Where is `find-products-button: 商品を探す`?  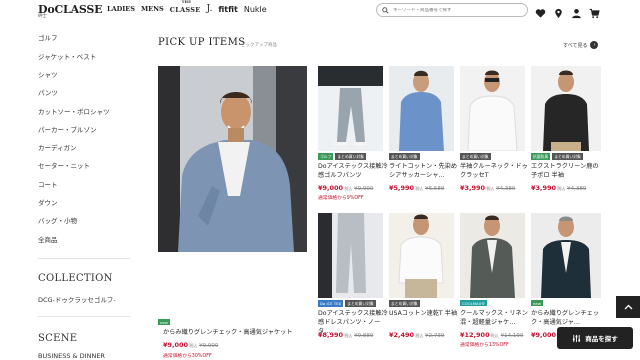
find-products-button: 商品を探す is located at coordinates (595, 338).